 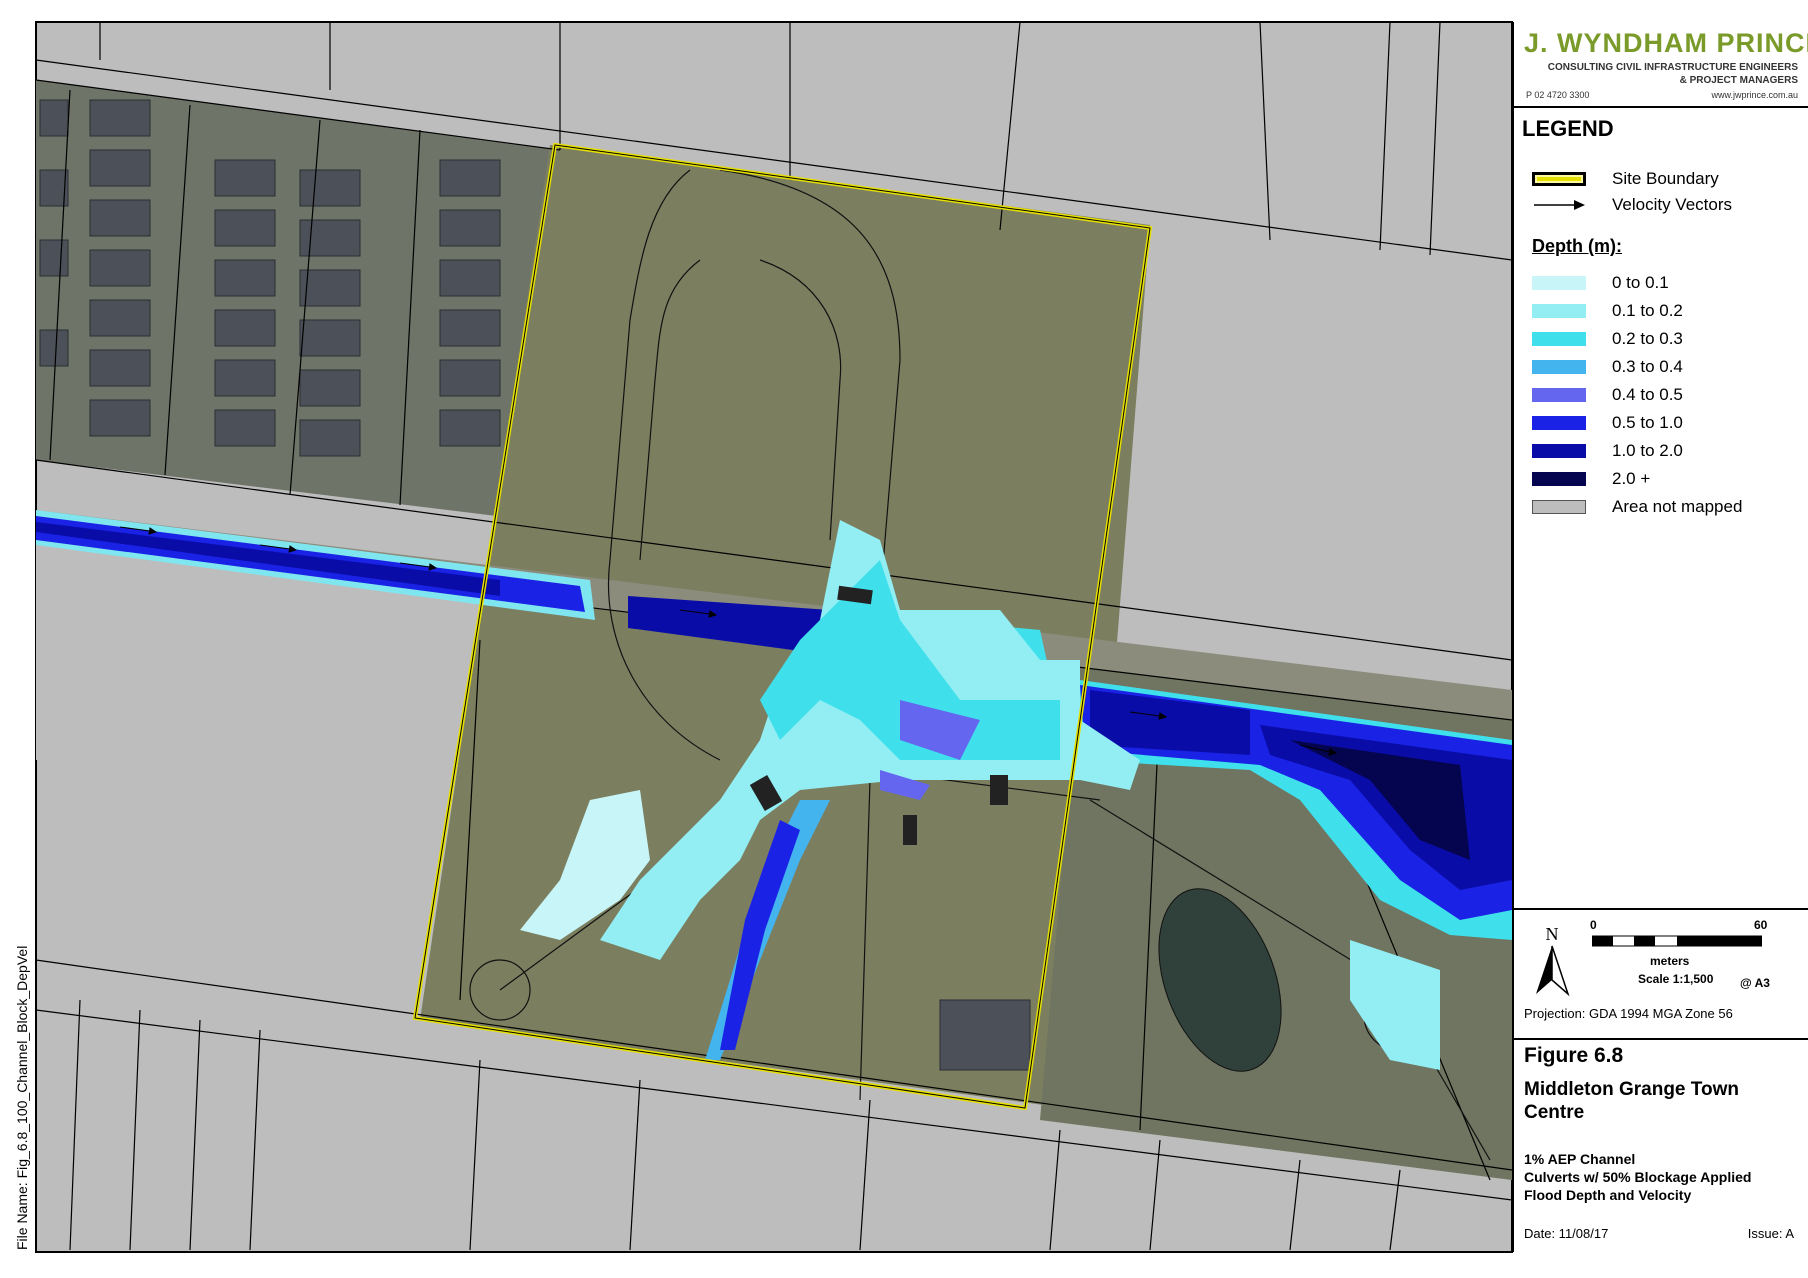 What do you see at coordinates (1631, 1101) in the screenshot?
I see `project-name: Middleton Grange Town Centre` at bounding box center [1631, 1101].